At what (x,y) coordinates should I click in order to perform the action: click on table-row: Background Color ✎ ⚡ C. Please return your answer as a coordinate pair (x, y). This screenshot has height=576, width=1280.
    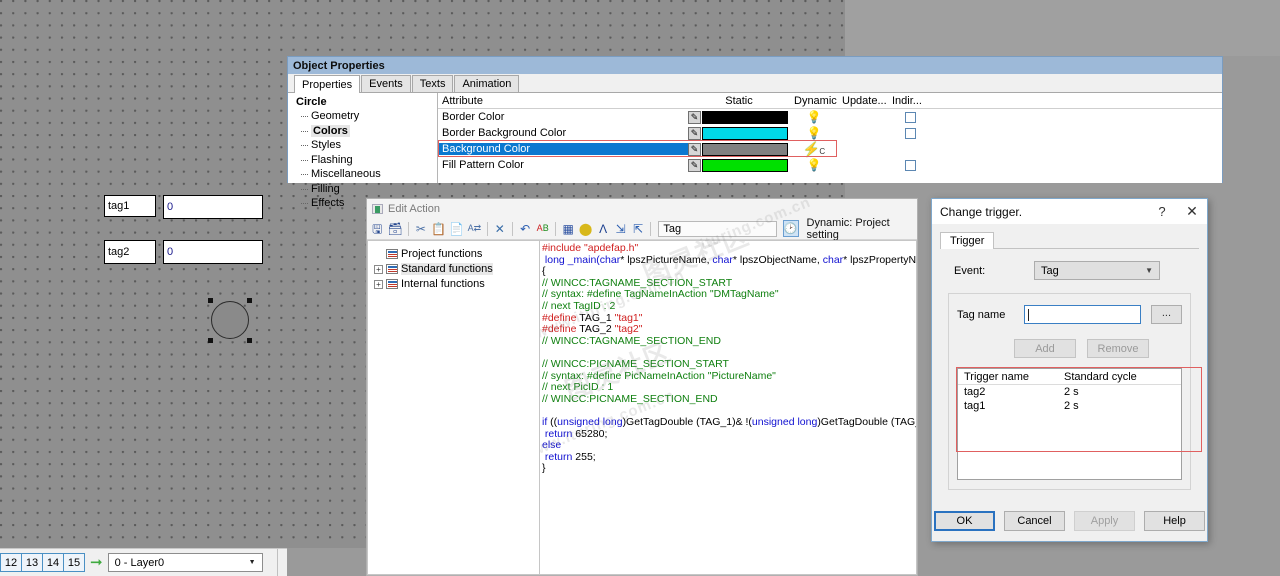
    Looking at the image, I should click on (830, 148).